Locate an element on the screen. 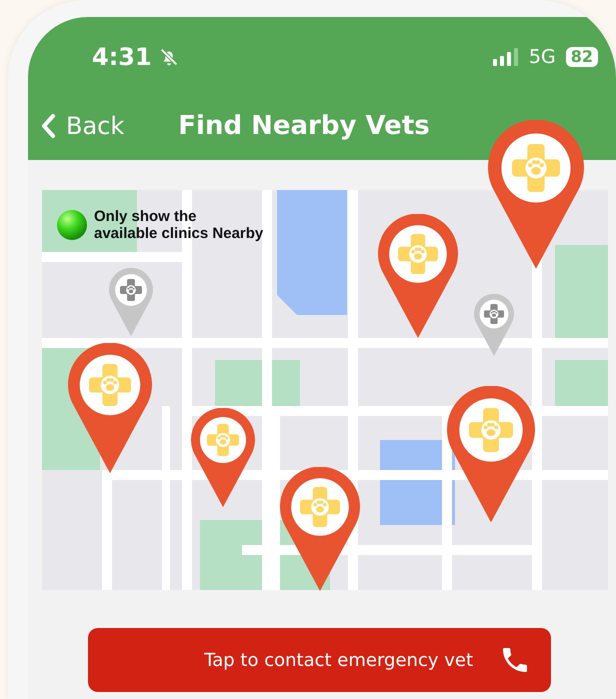 This screenshot has width=616, height=699. legend-text: Only show the available clinics Nearby is located at coordinates (179, 225).